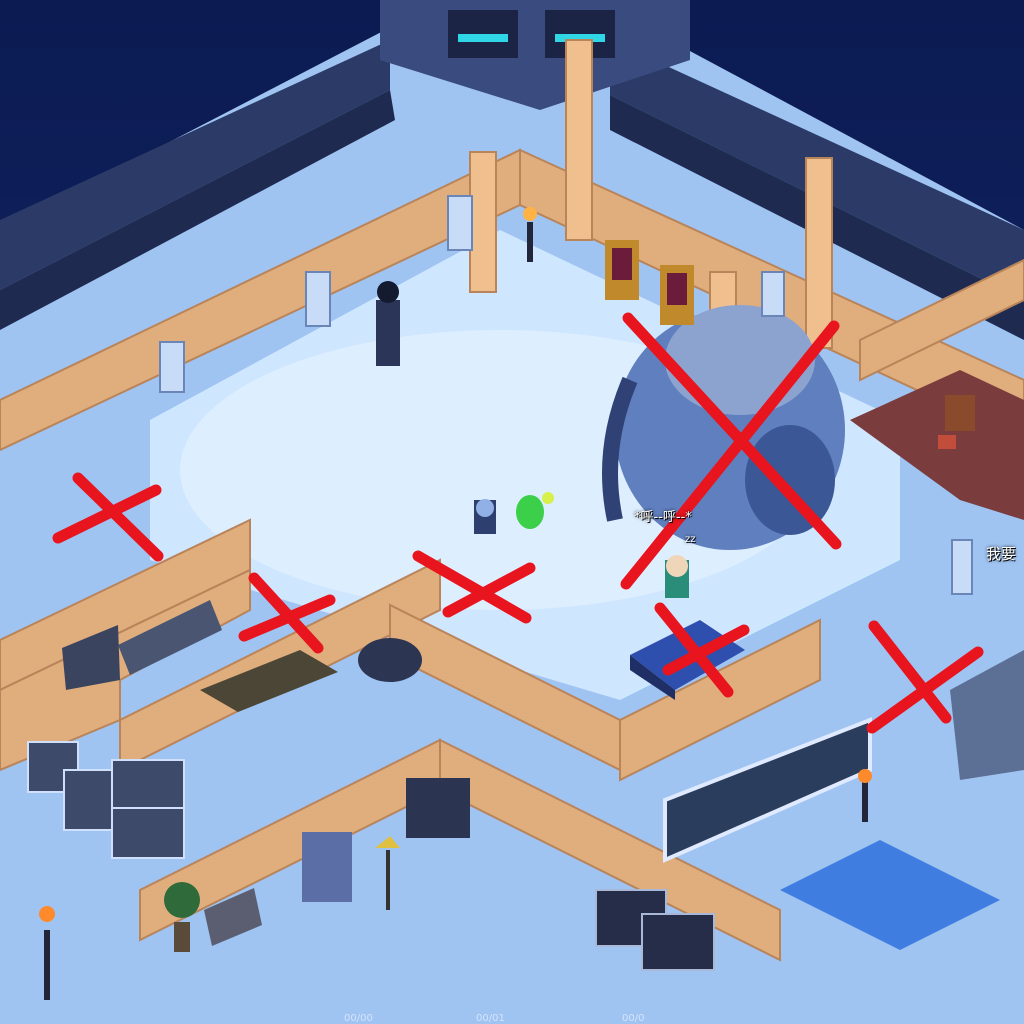 The width and height of the screenshot is (1024, 1024). I want to click on player-name-label: *呼--呼--*, so click(663, 517).